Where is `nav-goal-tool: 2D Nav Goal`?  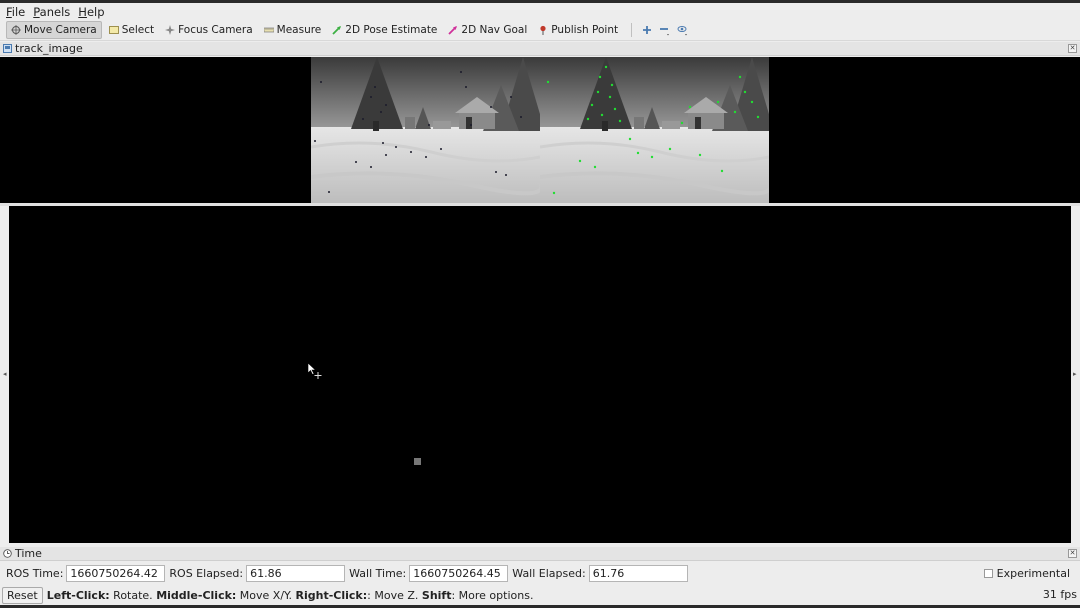 nav-goal-tool: 2D Nav Goal is located at coordinates (487, 30).